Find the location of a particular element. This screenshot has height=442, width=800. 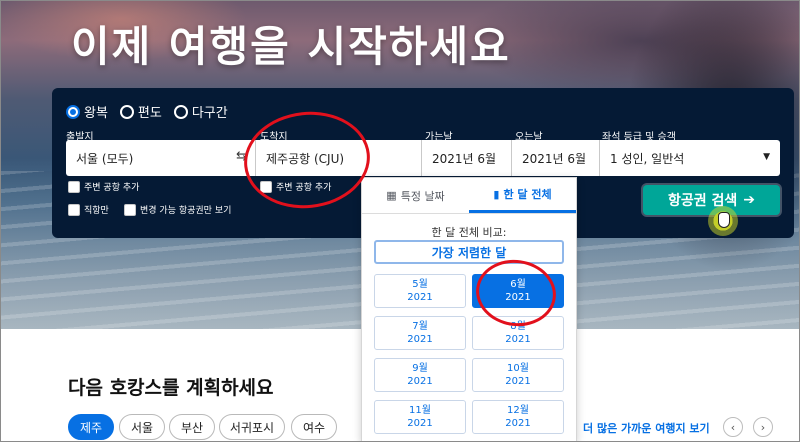

tab-label: 한 달 전체 is located at coordinates (527, 194).